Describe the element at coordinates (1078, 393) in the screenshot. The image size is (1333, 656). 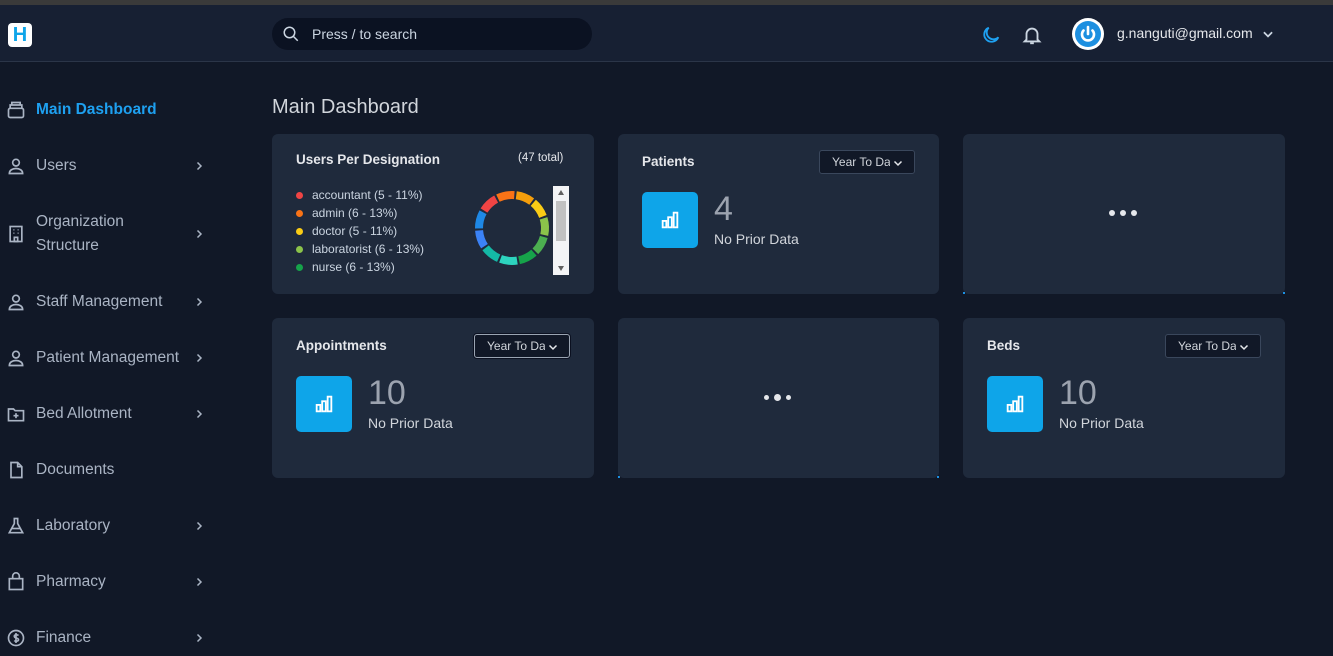
I see `beds-count: 10` at that location.